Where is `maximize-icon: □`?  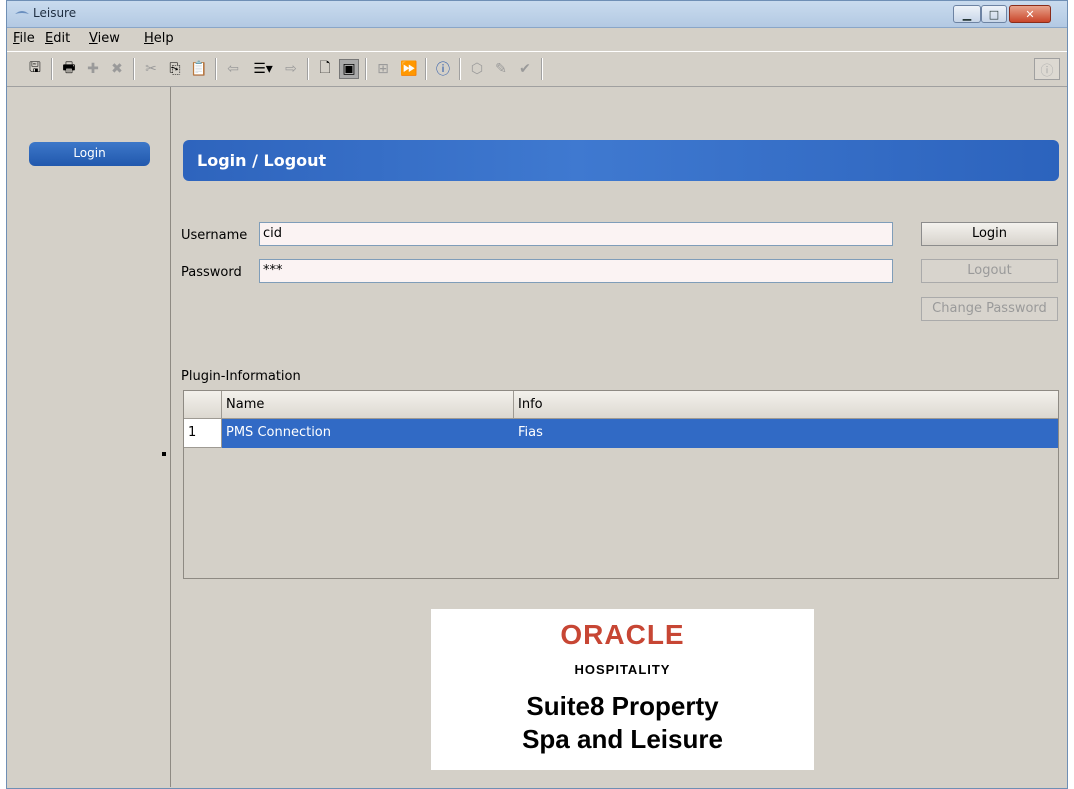 maximize-icon: □ is located at coordinates (994, 14).